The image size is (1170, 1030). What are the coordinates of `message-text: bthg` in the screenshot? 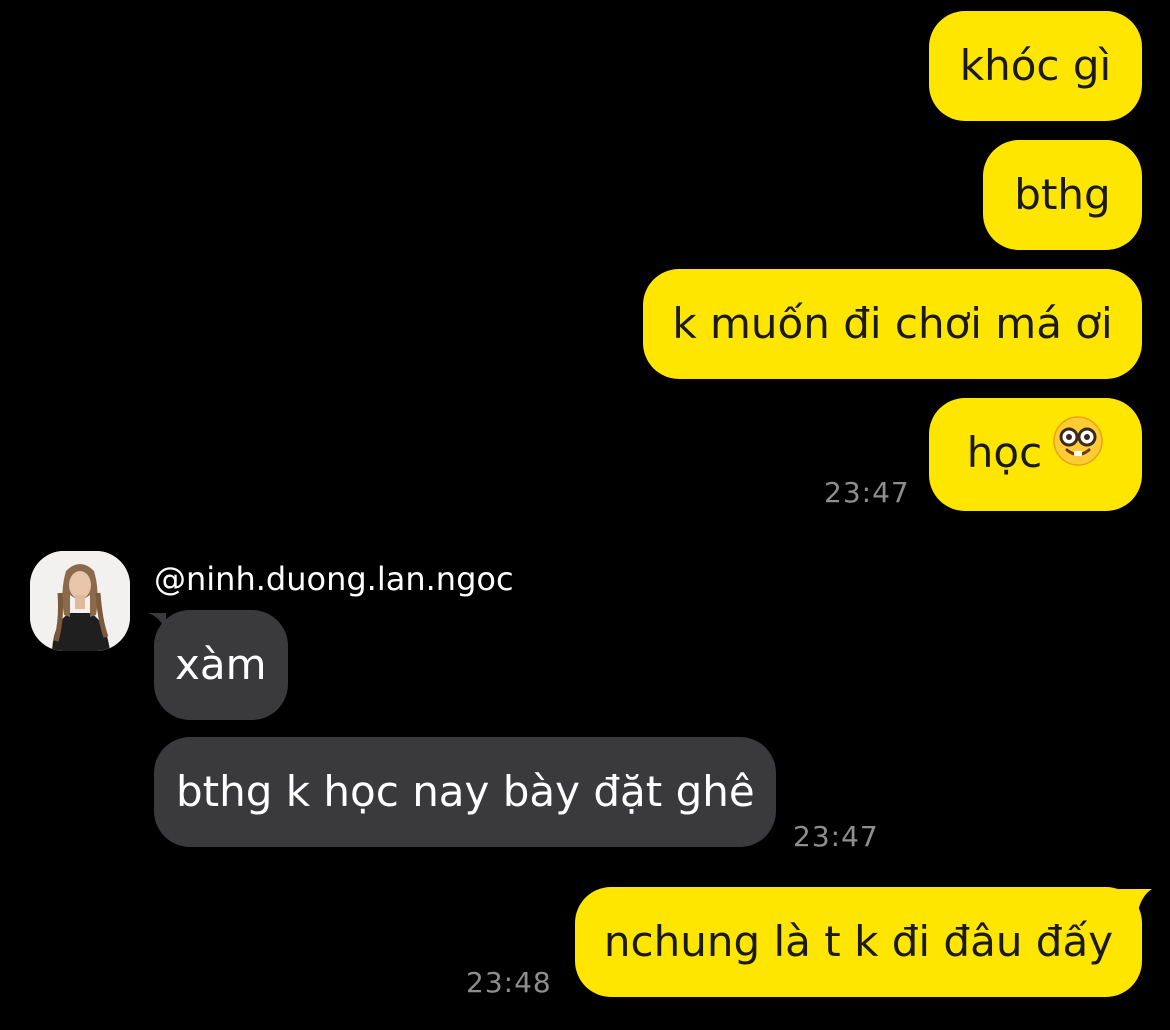 It's located at (1062, 194).